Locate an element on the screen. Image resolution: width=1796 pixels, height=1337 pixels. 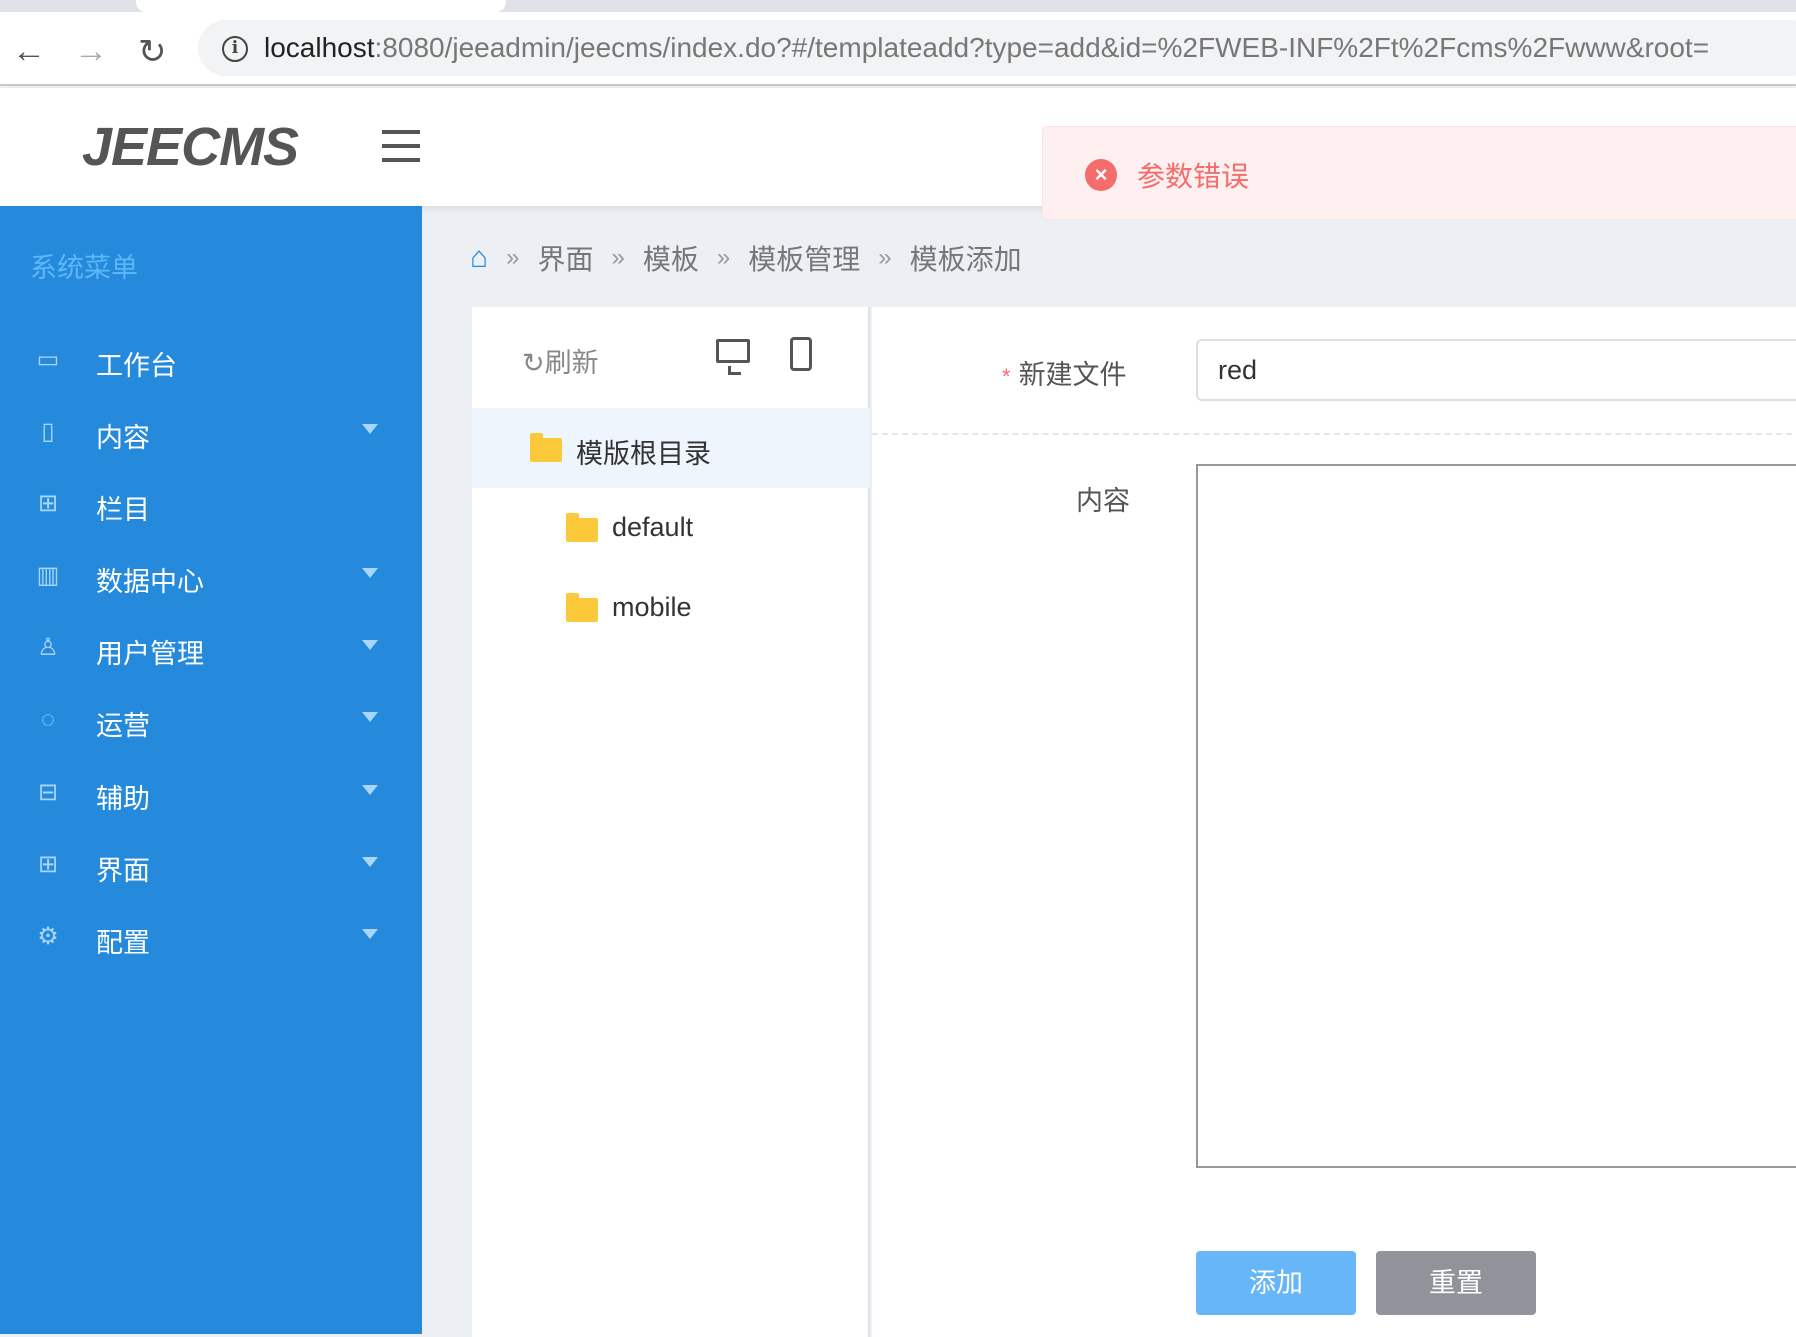
breadcrumb-item: 模板管理 is located at coordinates (804, 258).